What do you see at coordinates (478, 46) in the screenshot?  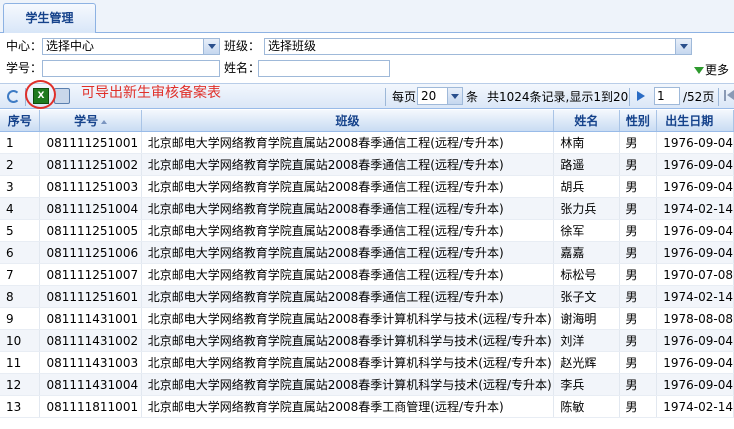 I see `class-select: 选择班级` at bounding box center [478, 46].